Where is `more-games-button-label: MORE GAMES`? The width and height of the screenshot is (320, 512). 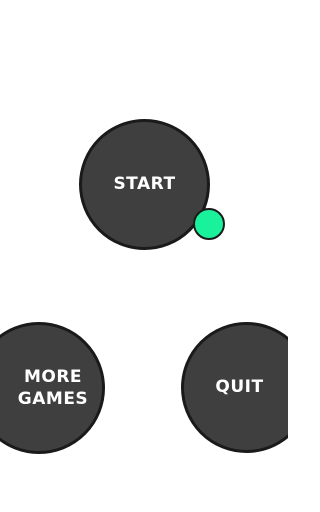 more-games-button-label: MORE GAMES is located at coordinates (53, 387).